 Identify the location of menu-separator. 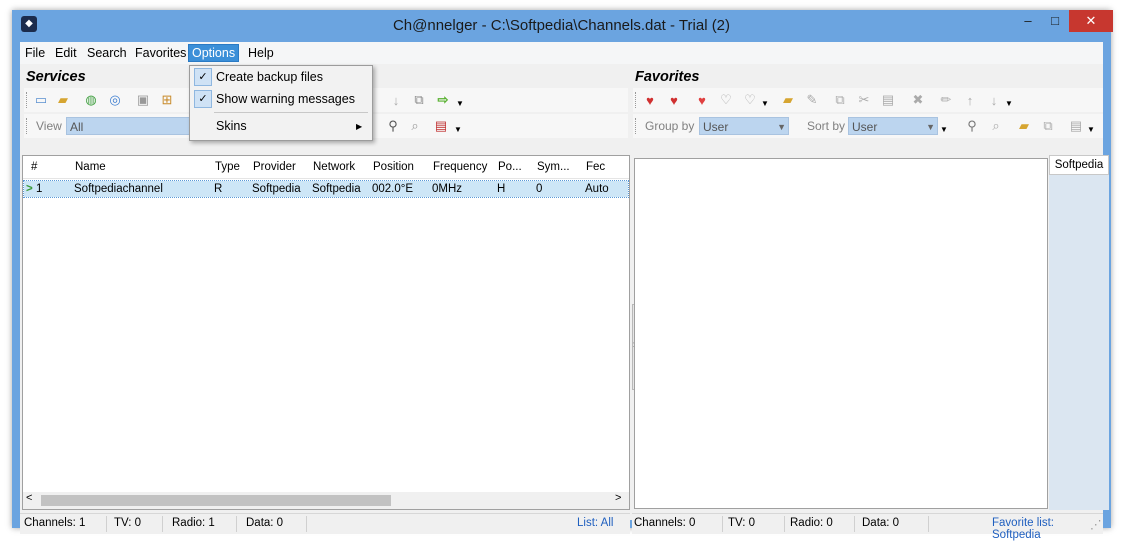
(291, 112).